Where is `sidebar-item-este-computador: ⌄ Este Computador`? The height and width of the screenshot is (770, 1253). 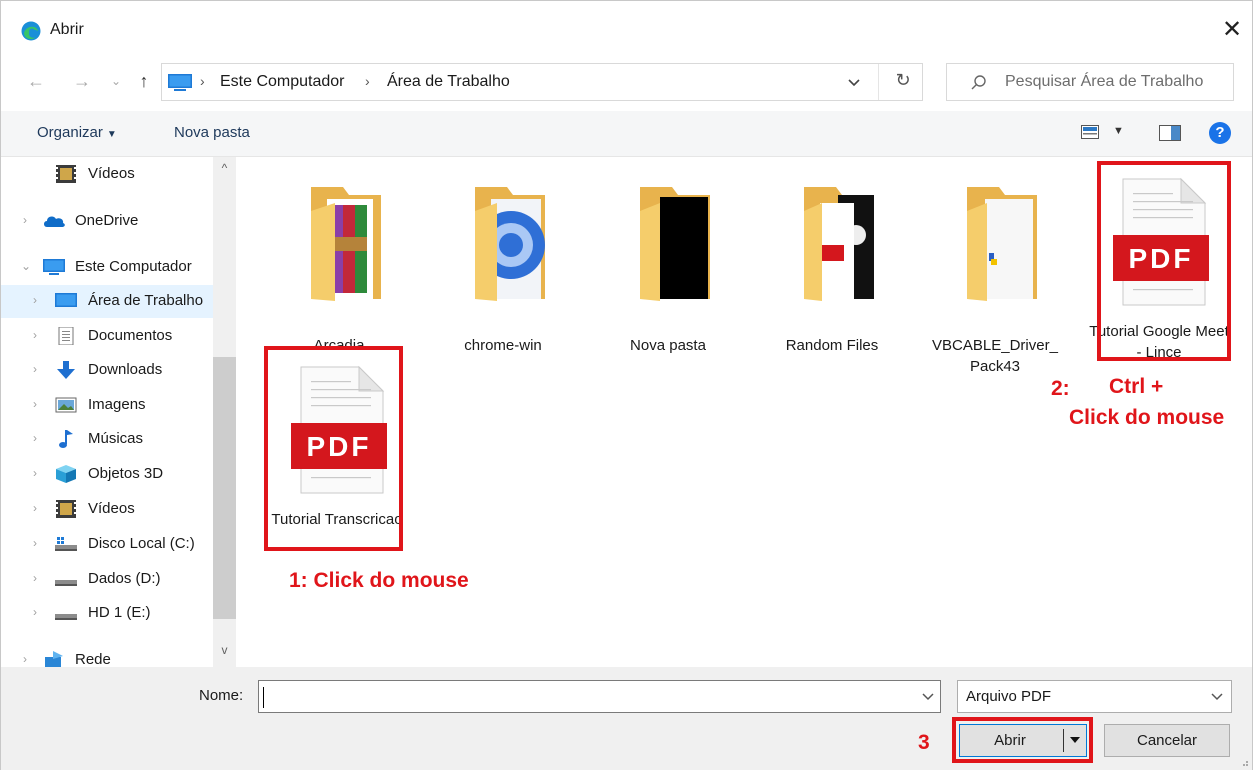
sidebar-item-este-computador: ⌄ Este Computador is located at coordinates (107, 267).